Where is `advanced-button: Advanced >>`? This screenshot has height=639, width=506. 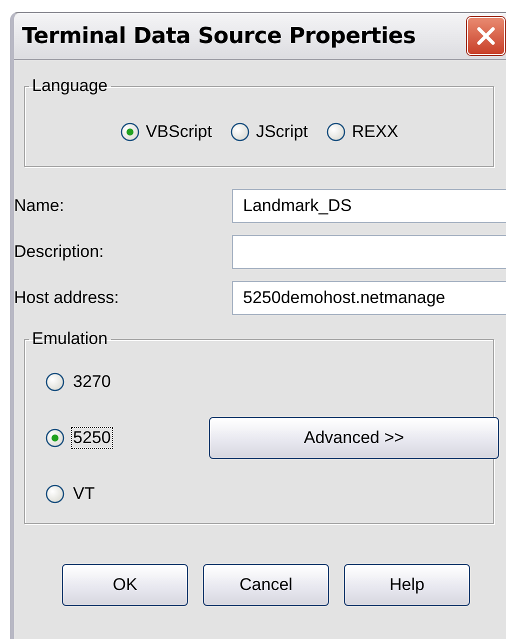
advanced-button: Advanced >> is located at coordinates (354, 438).